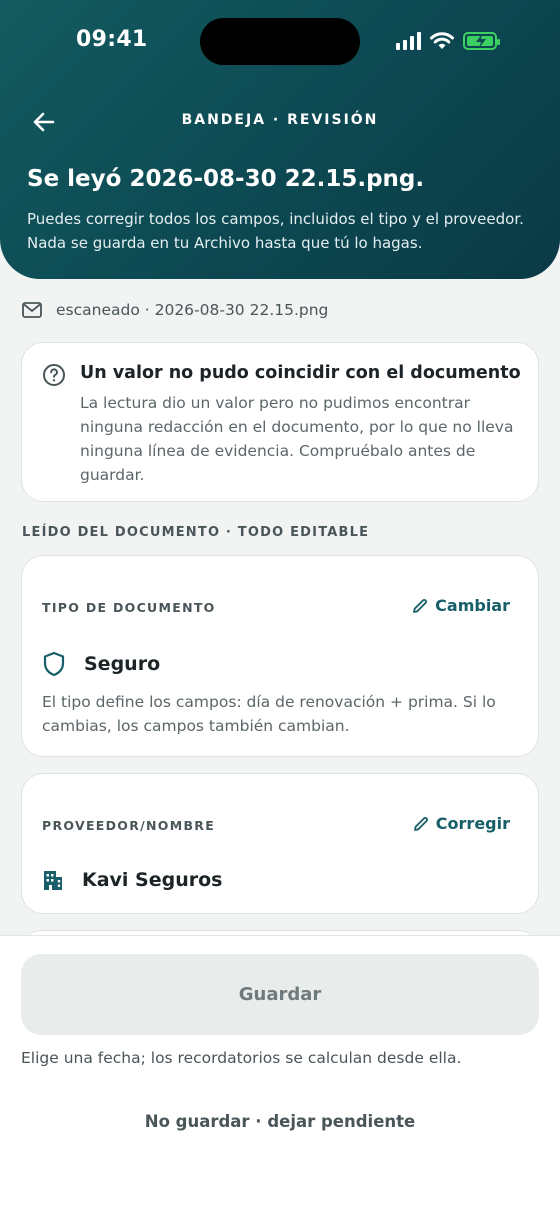 This screenshot has height=1217, width=560. I want to click on page-title: Se leyó 2026-08-30 22.15.png., so click(226, 179).